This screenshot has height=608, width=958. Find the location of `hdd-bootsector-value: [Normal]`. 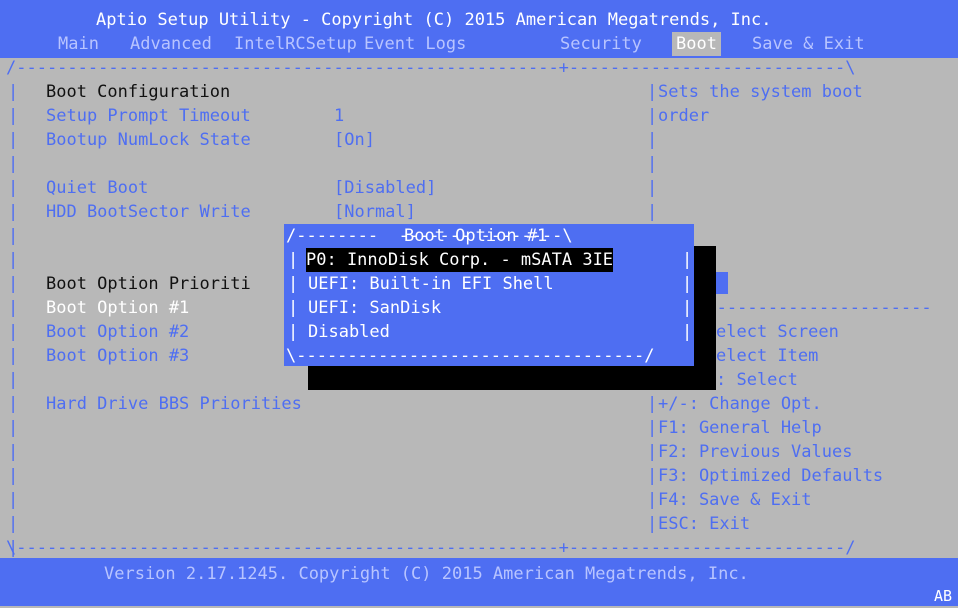

hdd-bootsector-value: [Normal] is located at coordinates (375, 212).